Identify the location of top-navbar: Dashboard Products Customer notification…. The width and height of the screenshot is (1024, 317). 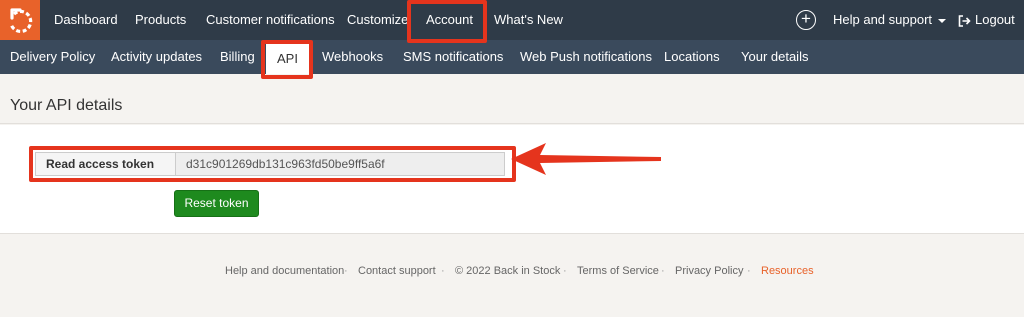
(512, 20).